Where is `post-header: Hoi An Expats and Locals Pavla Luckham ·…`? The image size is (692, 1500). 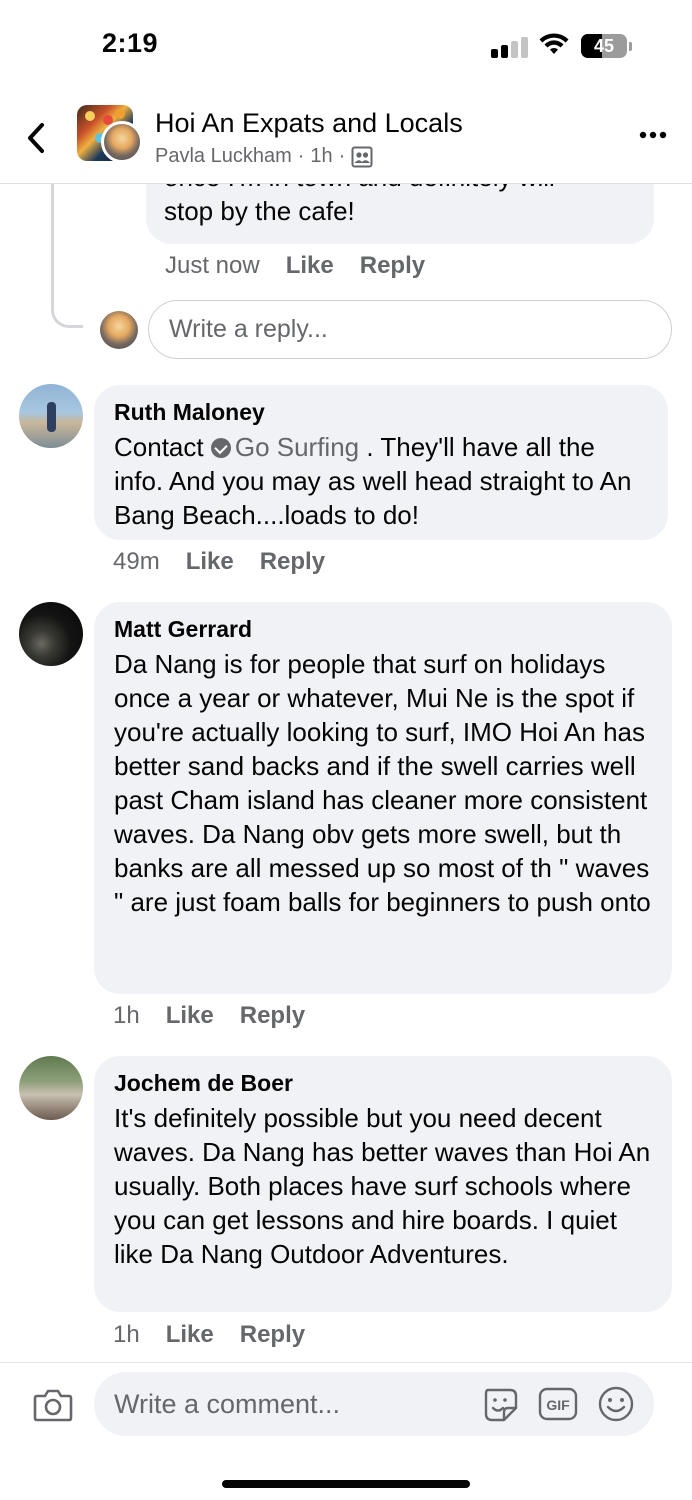 post-header: Hoi An Expats and Locals Pavla Luckham ·… is located at coordinates (346, 138).